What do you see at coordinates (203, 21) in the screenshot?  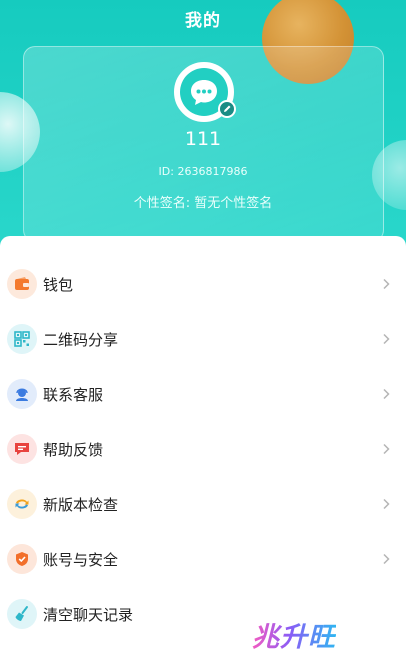 I see `page-title: 我的` at bounding box center [203, 21].